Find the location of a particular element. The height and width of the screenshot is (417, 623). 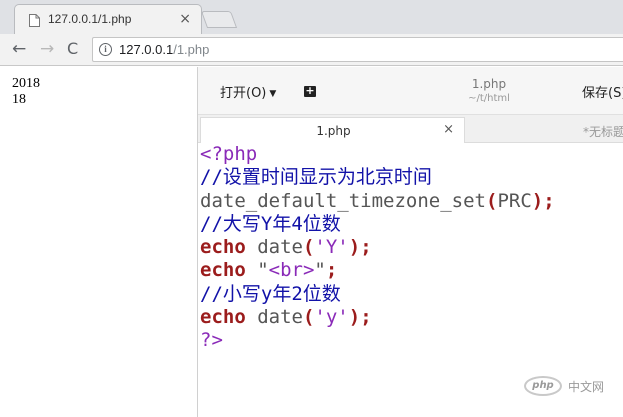

url-path: /1.php is located at coordinates (191, 49).